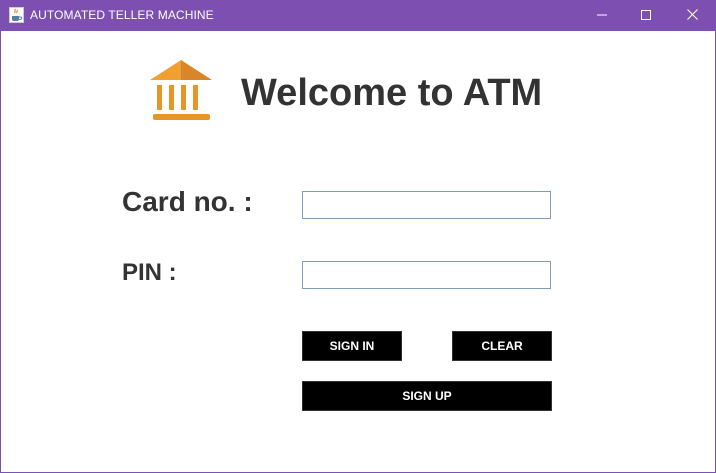  Describe the element at coordinates (502, 346) in the screenshot. I see `clear-button: CLEAR` at that location.